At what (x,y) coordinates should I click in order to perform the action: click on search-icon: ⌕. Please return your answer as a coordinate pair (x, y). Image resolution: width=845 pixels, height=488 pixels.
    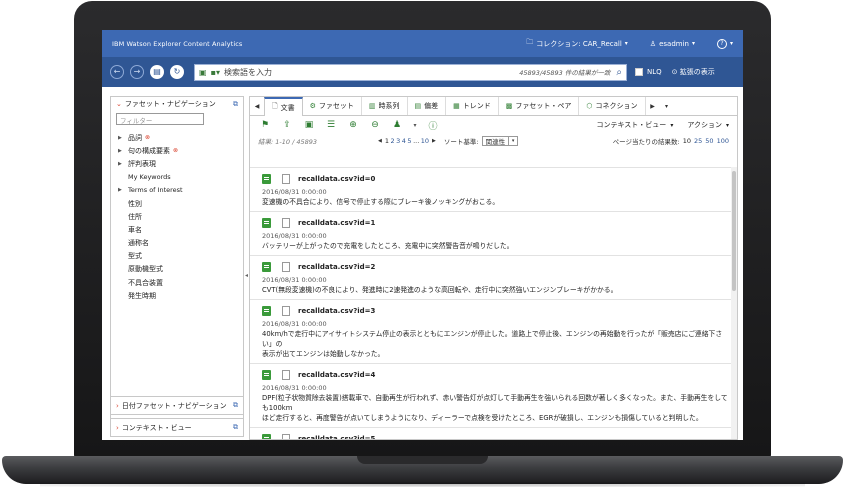
    Looking at the image, I should click on (619, 72).